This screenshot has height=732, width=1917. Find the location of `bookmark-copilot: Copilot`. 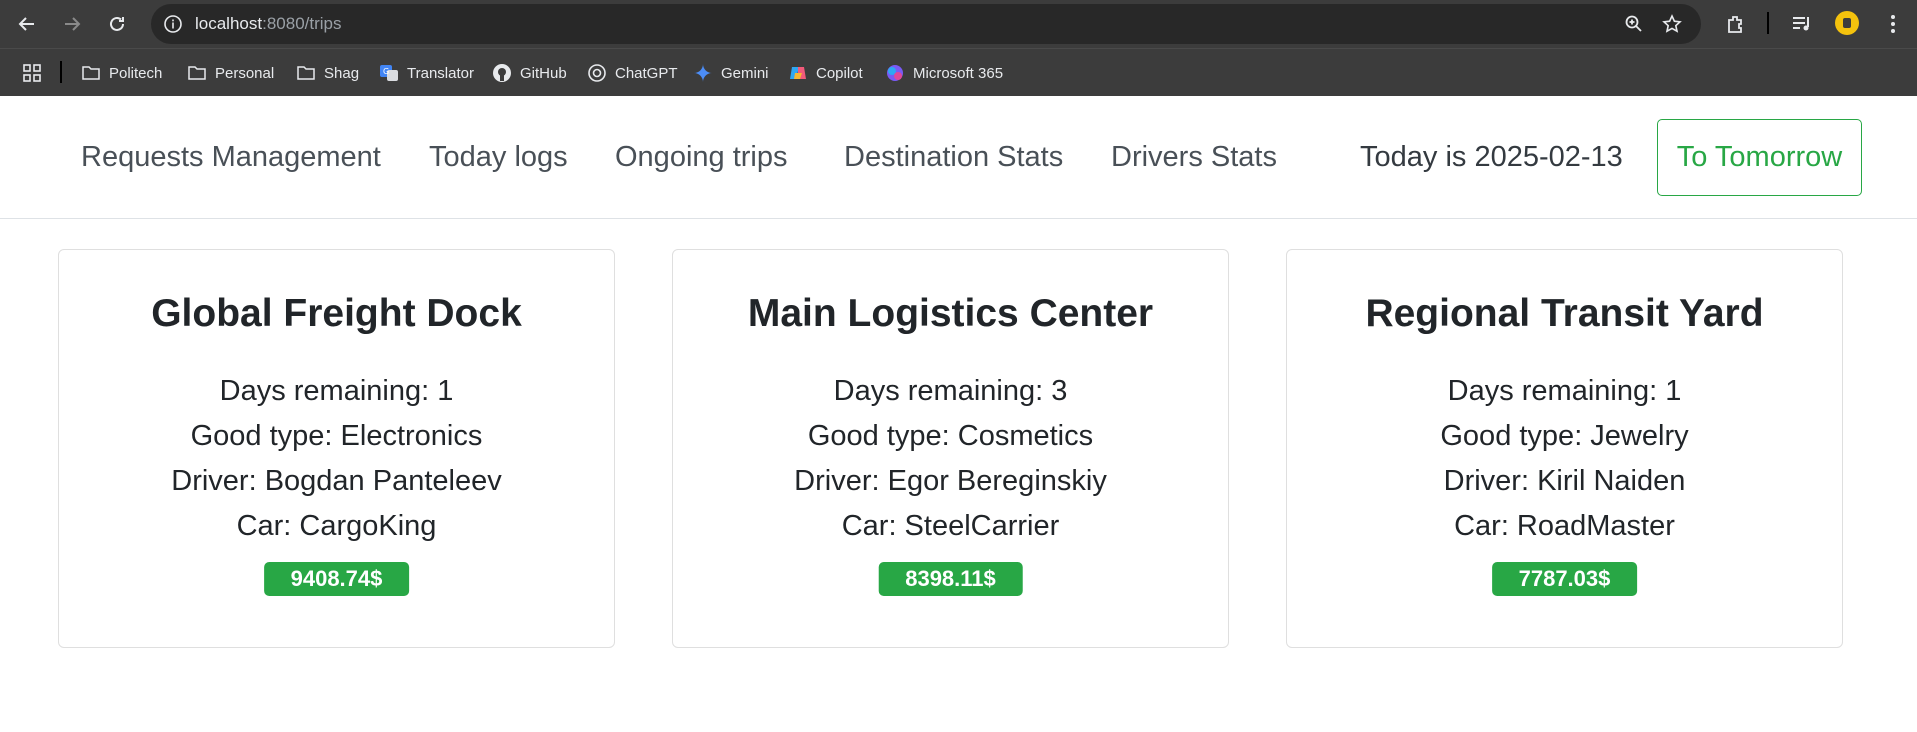

bookmark-copilot: Copilot is located at coordinates (825, 73).